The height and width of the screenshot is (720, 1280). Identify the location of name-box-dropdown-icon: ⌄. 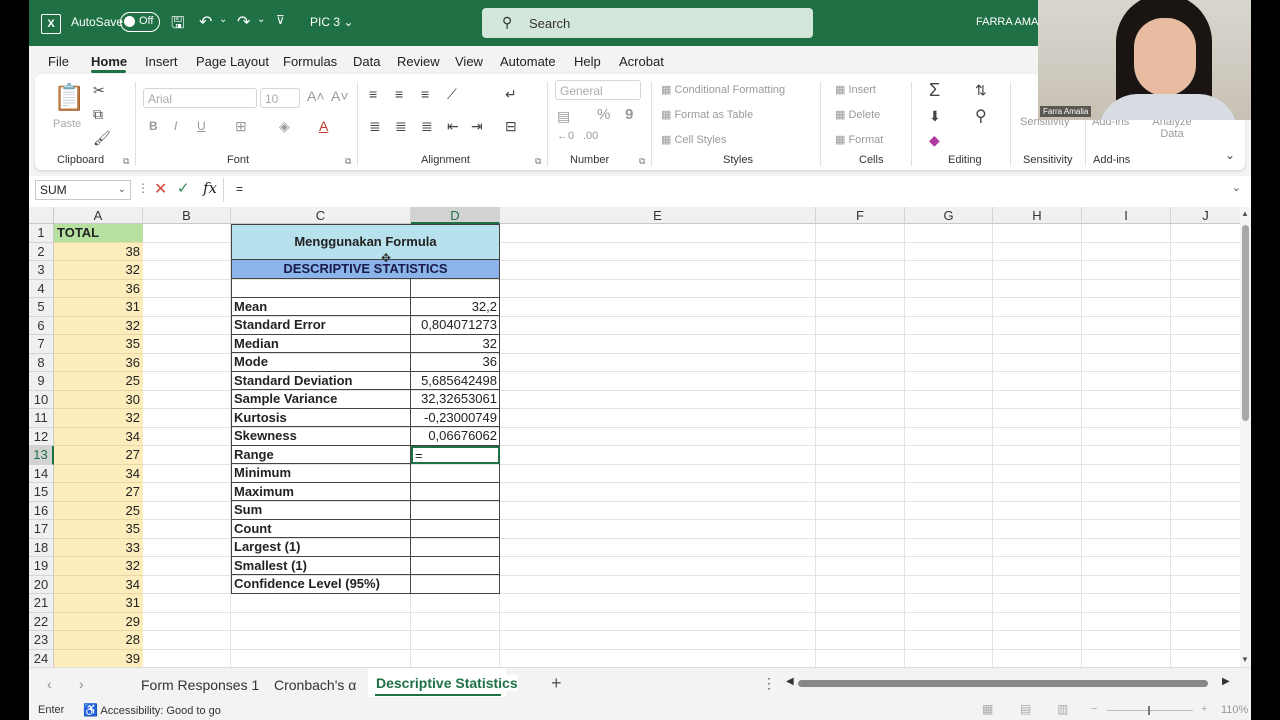
(122, 190).